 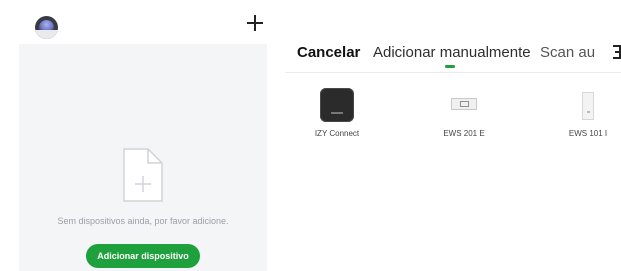 I want to click on hub-device-icon, so click(x=337, y=105).